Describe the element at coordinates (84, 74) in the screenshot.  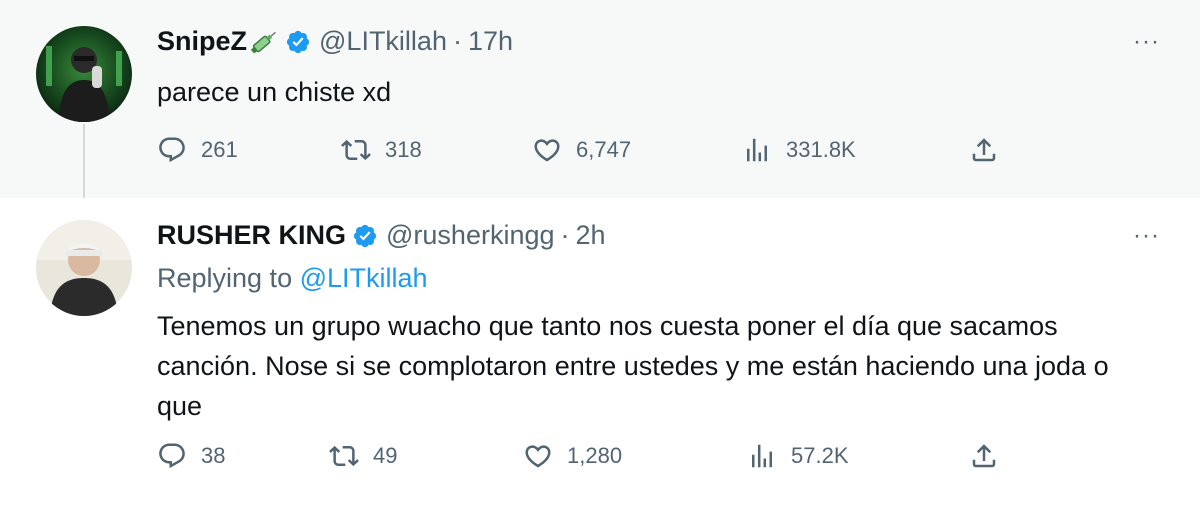
I see `avatar-snipez` at that location.